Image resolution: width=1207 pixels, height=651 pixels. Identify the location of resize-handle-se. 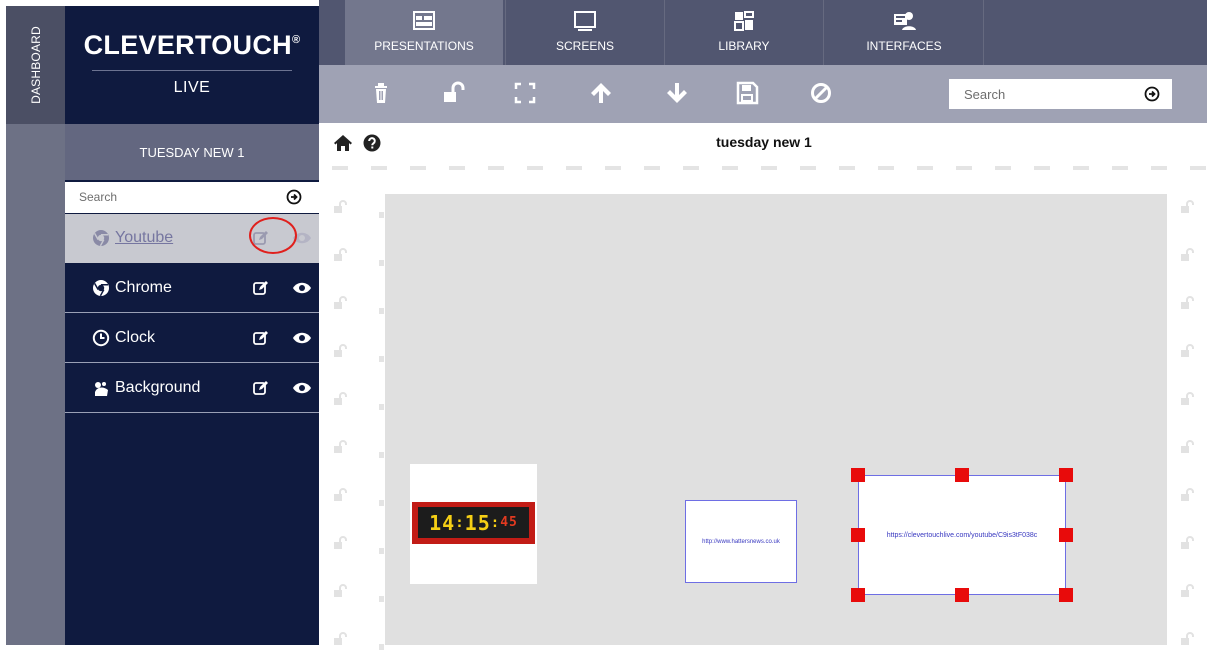
(1066, 595).